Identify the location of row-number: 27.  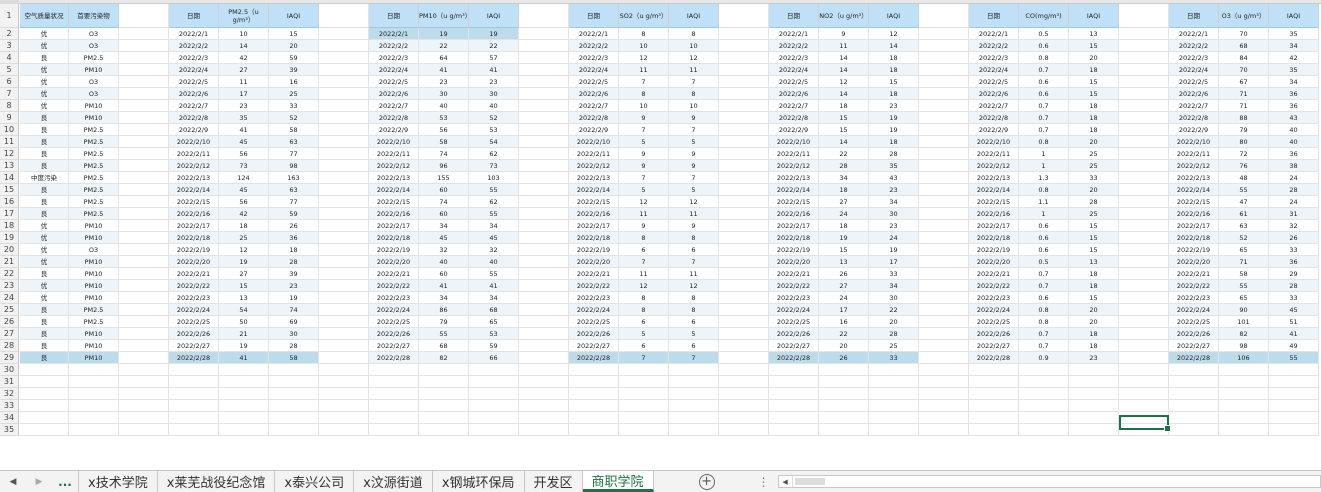
(9, 334).